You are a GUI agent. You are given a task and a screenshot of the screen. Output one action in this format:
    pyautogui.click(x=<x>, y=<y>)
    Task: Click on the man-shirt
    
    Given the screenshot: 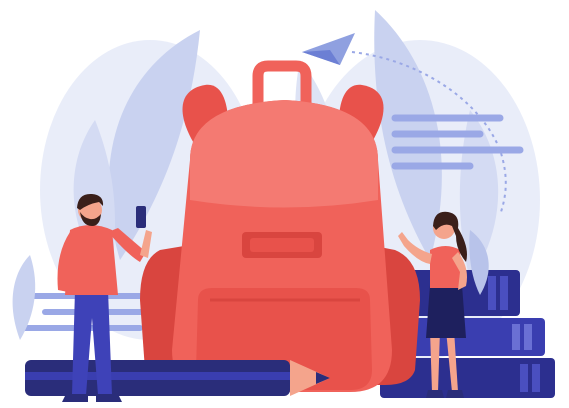 What is the action you would take?
    pyautogui.click(x=91, y=260)
    